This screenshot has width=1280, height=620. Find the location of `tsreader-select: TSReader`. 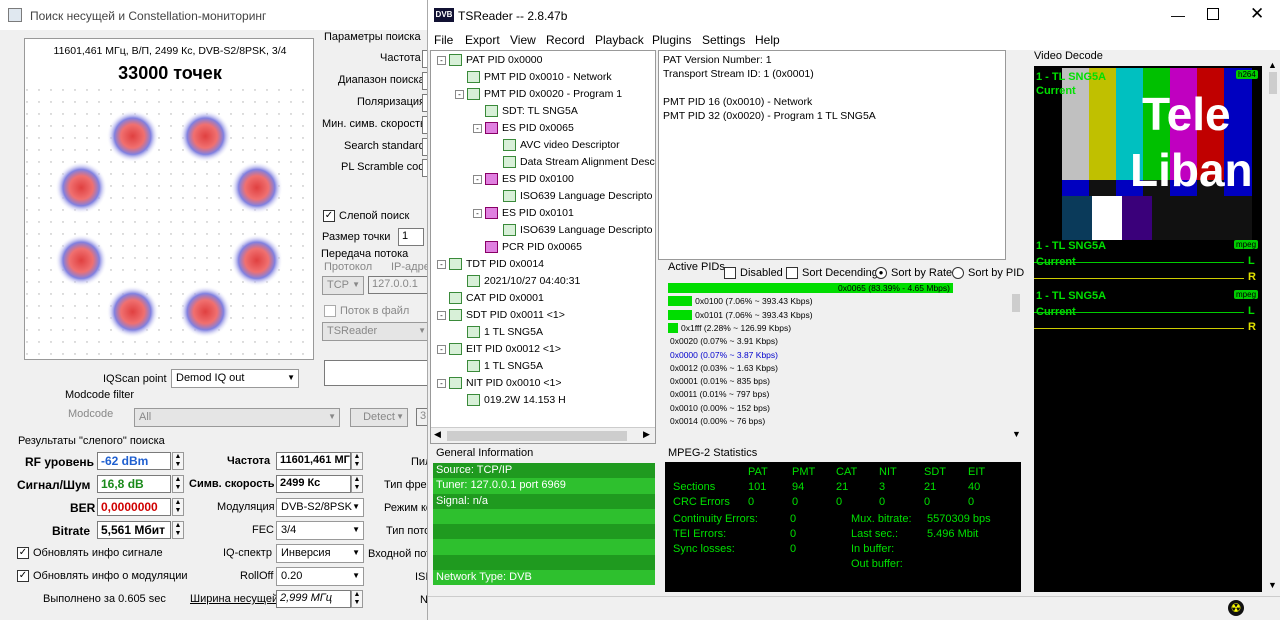

tsreader-select: TSReader is located at coordinates (376, 331).